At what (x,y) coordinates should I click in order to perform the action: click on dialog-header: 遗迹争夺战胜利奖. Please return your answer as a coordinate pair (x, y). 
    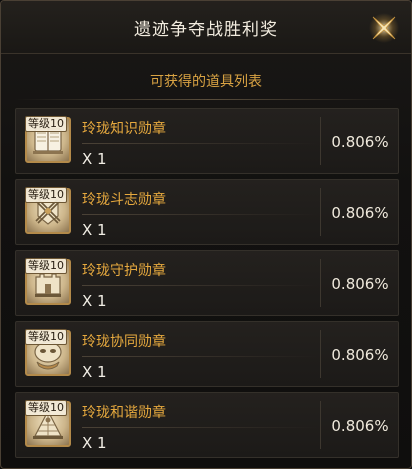
    Looking at the image, I should click on (206, 27).